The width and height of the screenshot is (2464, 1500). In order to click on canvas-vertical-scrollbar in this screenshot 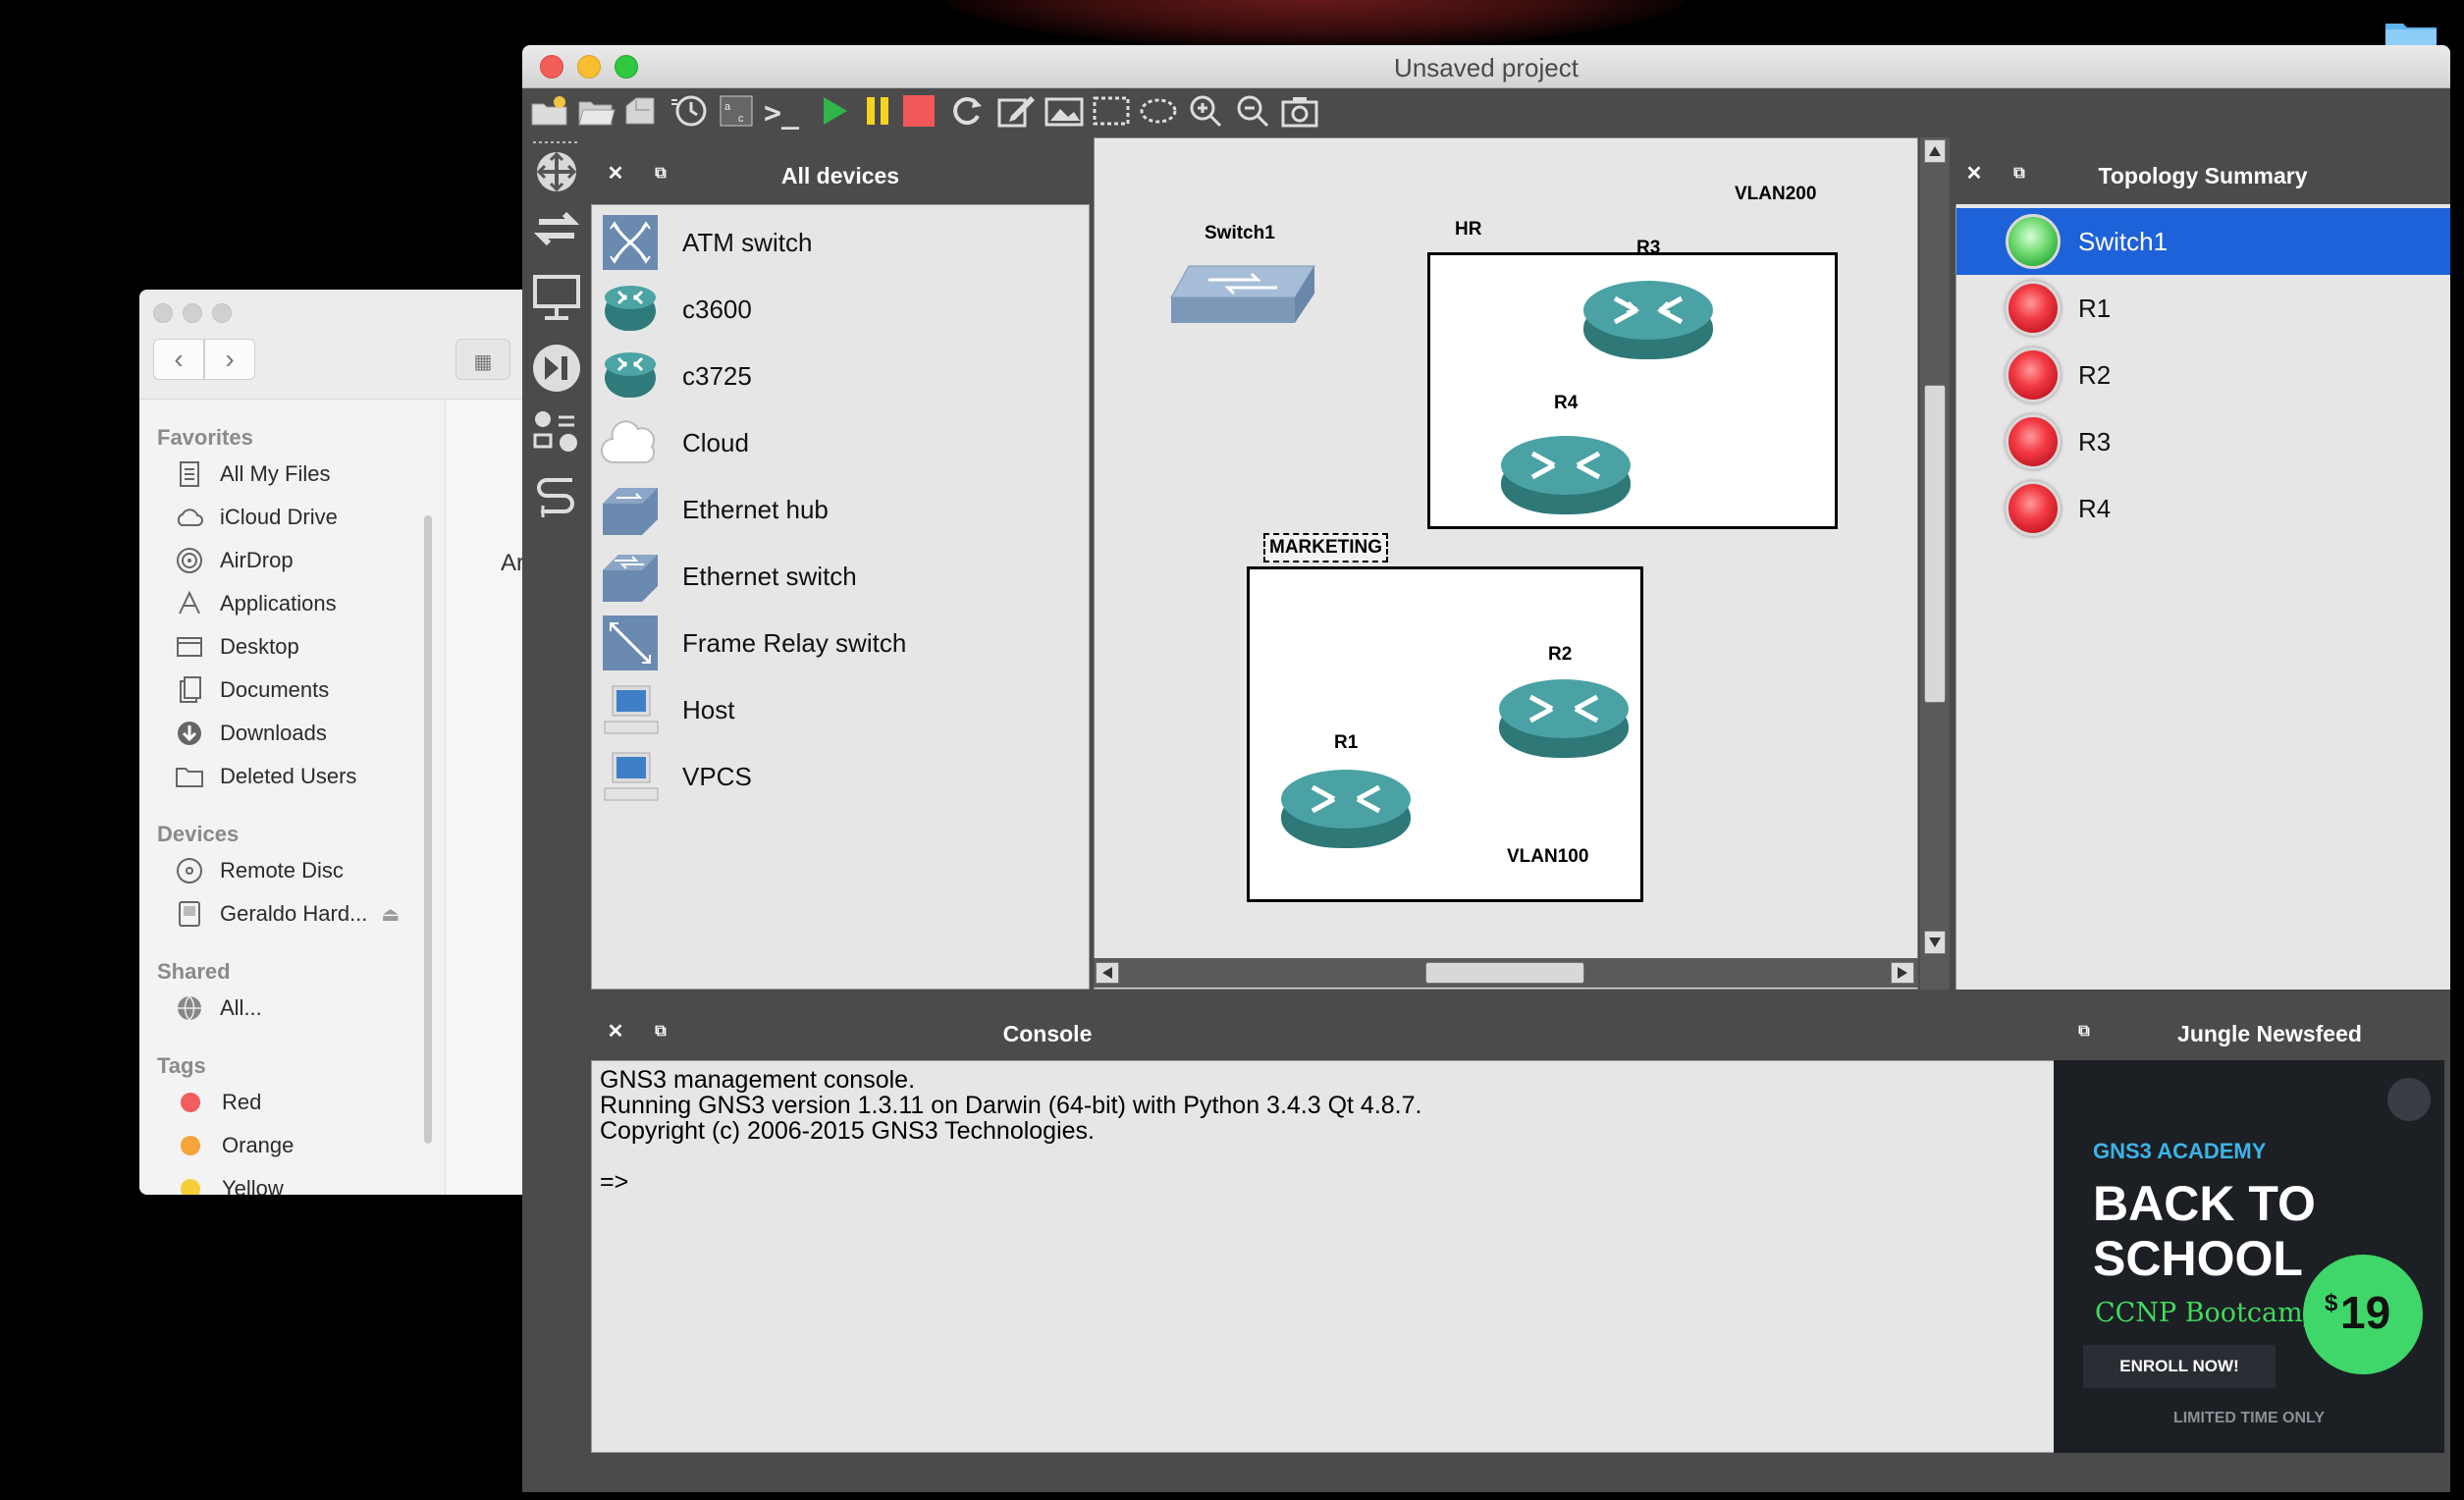, I will do `click(1935, 563)`.